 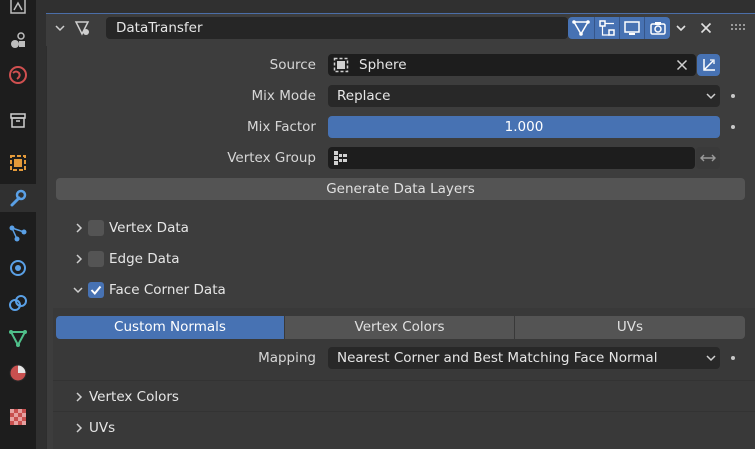 I want to click on render-icon, so click(x=657, y=28).